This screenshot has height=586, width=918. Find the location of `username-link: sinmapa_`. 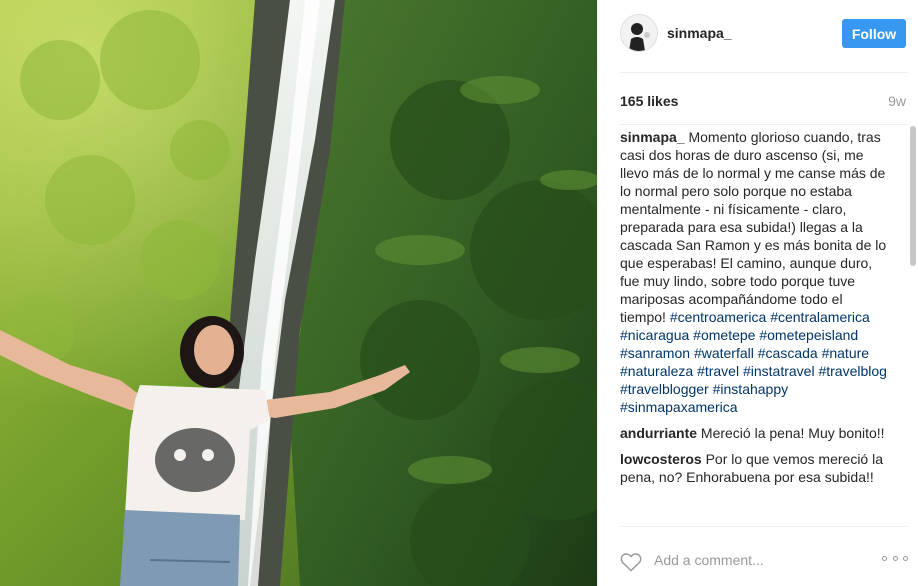

username-link: sinmapa_ is located at coordinates (699, 33).